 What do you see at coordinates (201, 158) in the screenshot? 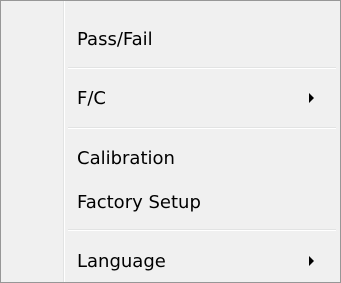
I see `menu-item-calibration: Calibration` at bounding box center [201, 158].